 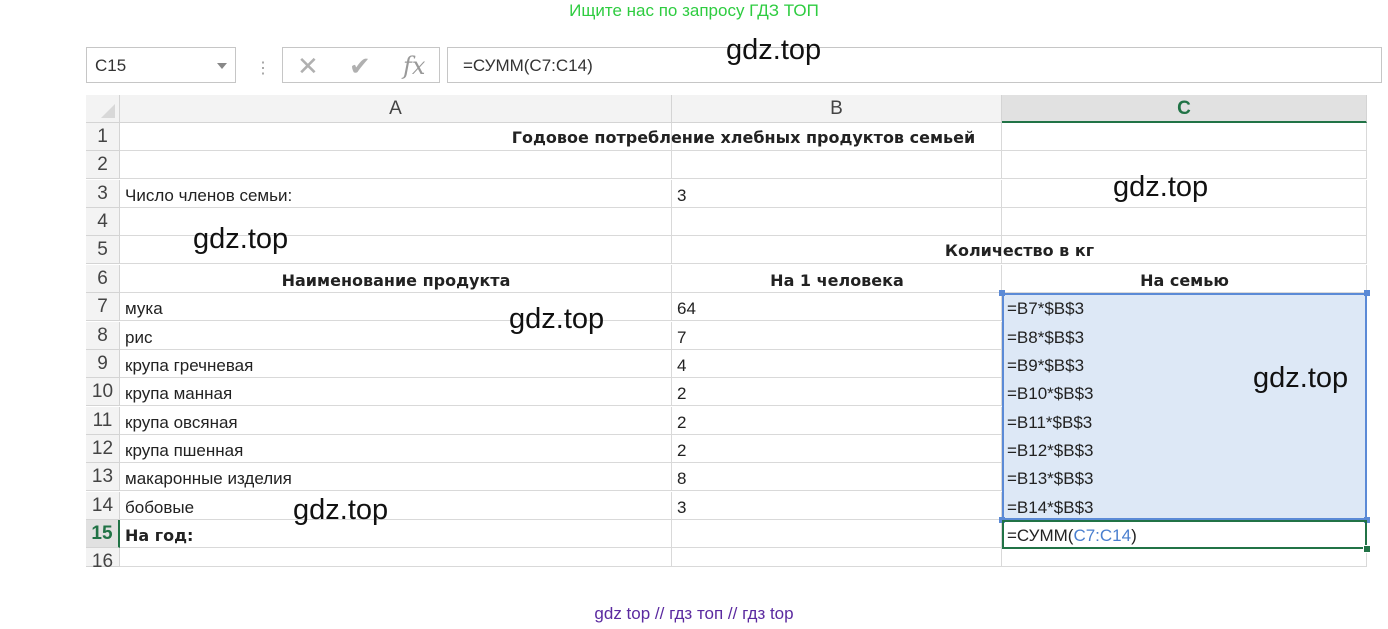 What do you see at coordinates (111, 65) in the screenshot?
I see `name-box-value: C15` at bounding box center [111, 65].